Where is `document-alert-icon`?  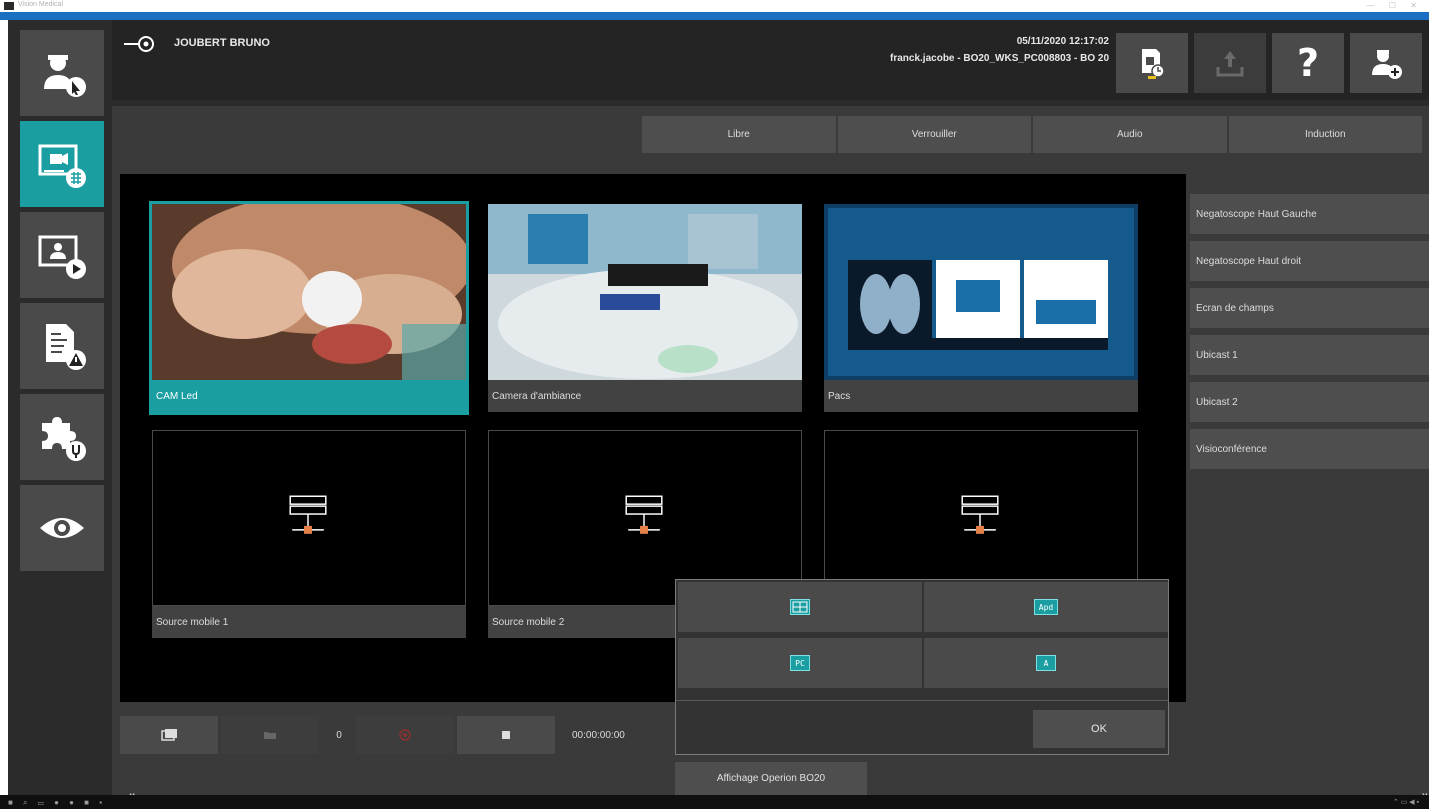 document-alert-icon is located at coordinates (66, 347).